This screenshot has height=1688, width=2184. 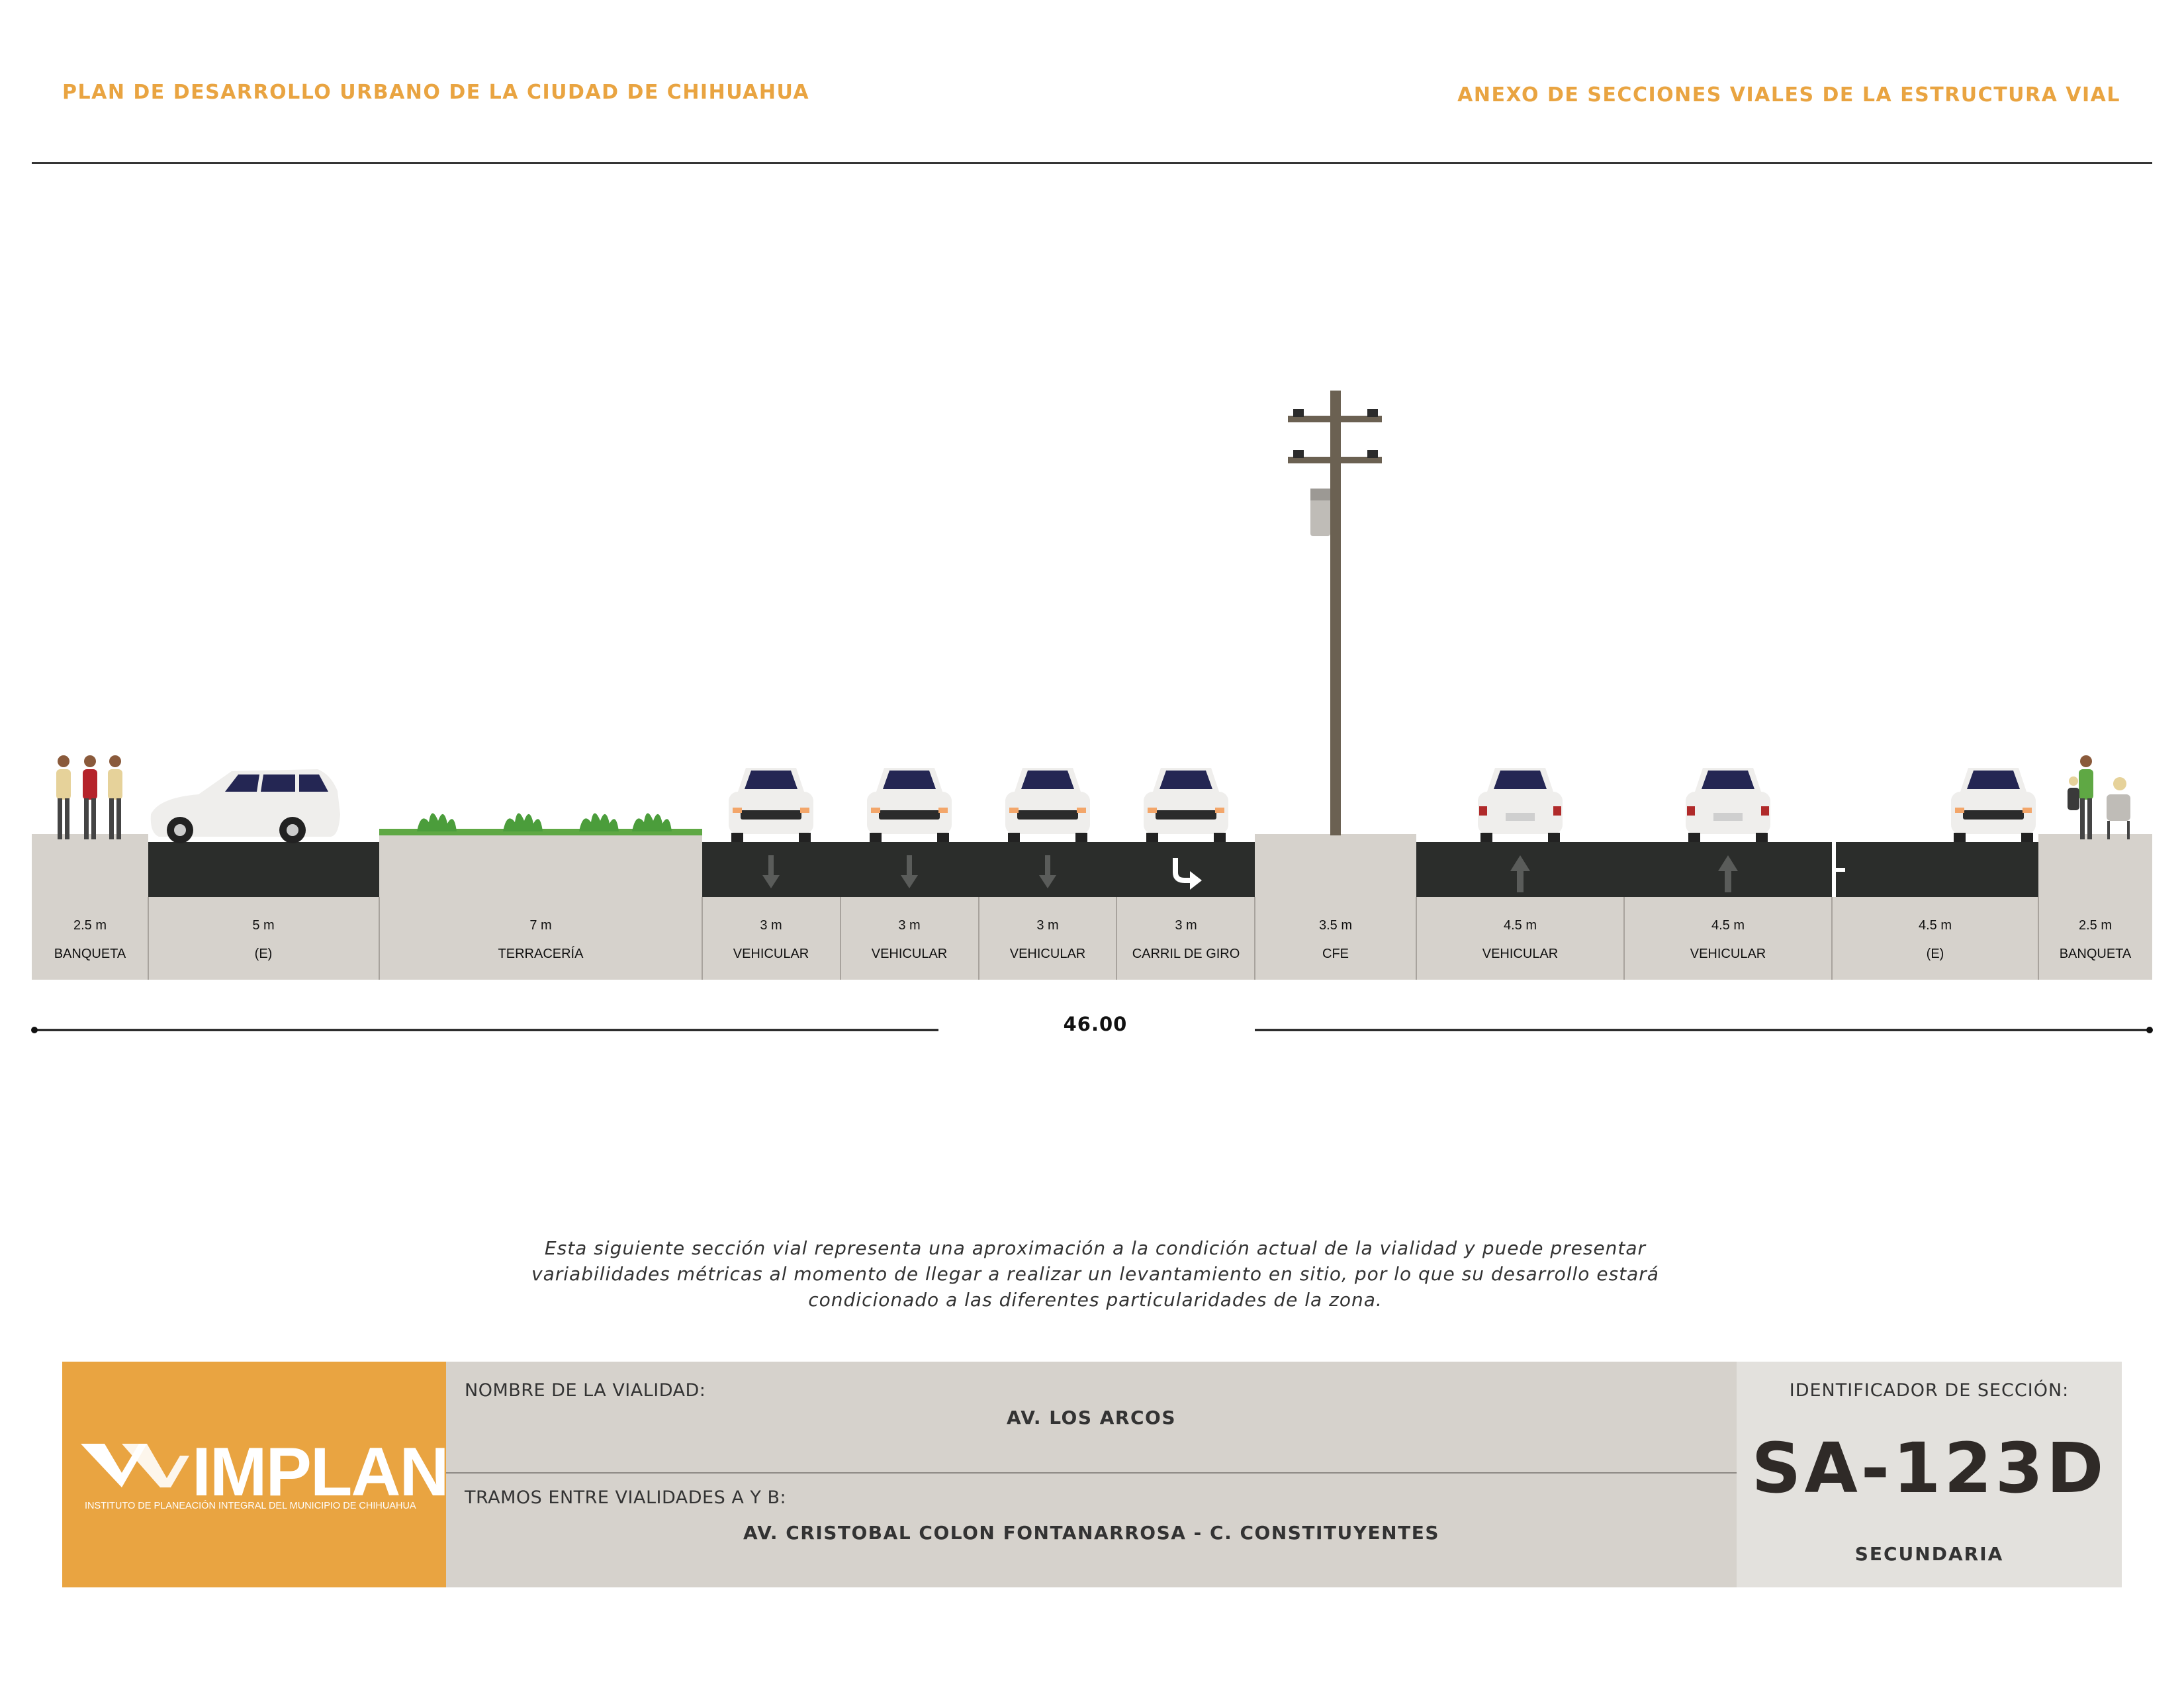 I want to click on utility-pole-icon, so click(x=1335, y=613).